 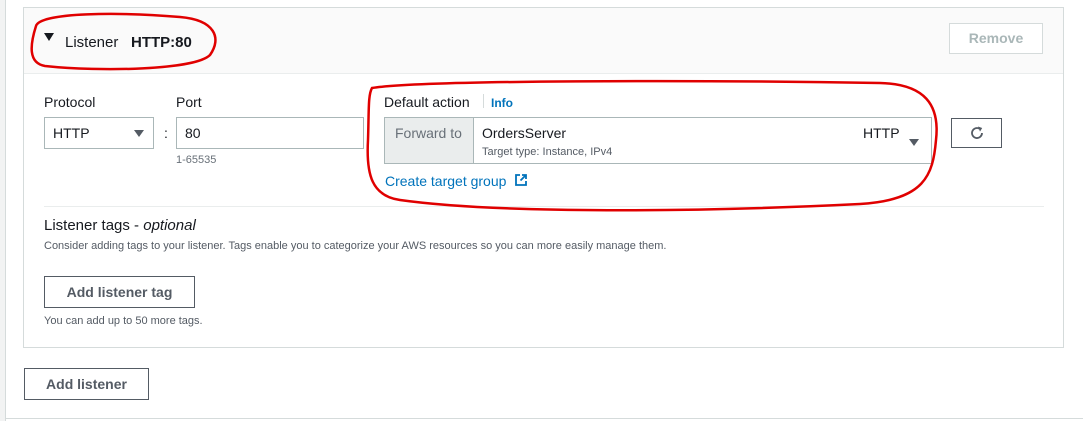 What do you see at coordinates (189, 102) in the screenshot?
I see `port-label: Port` at bounding box center [189, 102].